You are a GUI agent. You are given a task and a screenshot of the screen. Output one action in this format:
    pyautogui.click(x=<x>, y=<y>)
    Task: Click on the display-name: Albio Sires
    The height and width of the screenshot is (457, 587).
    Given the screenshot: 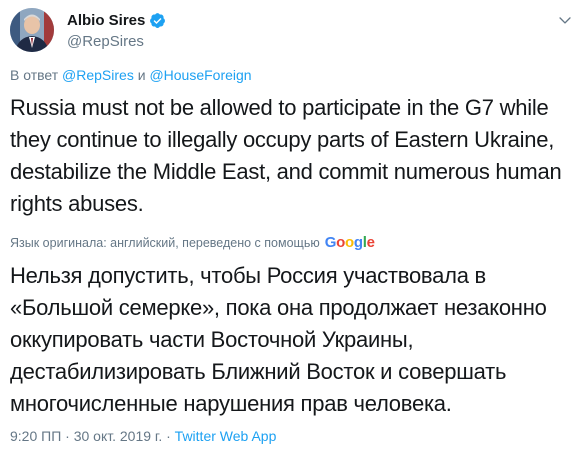 What is the action you would take?
    pyautogui.click(x=106, y=20)
    